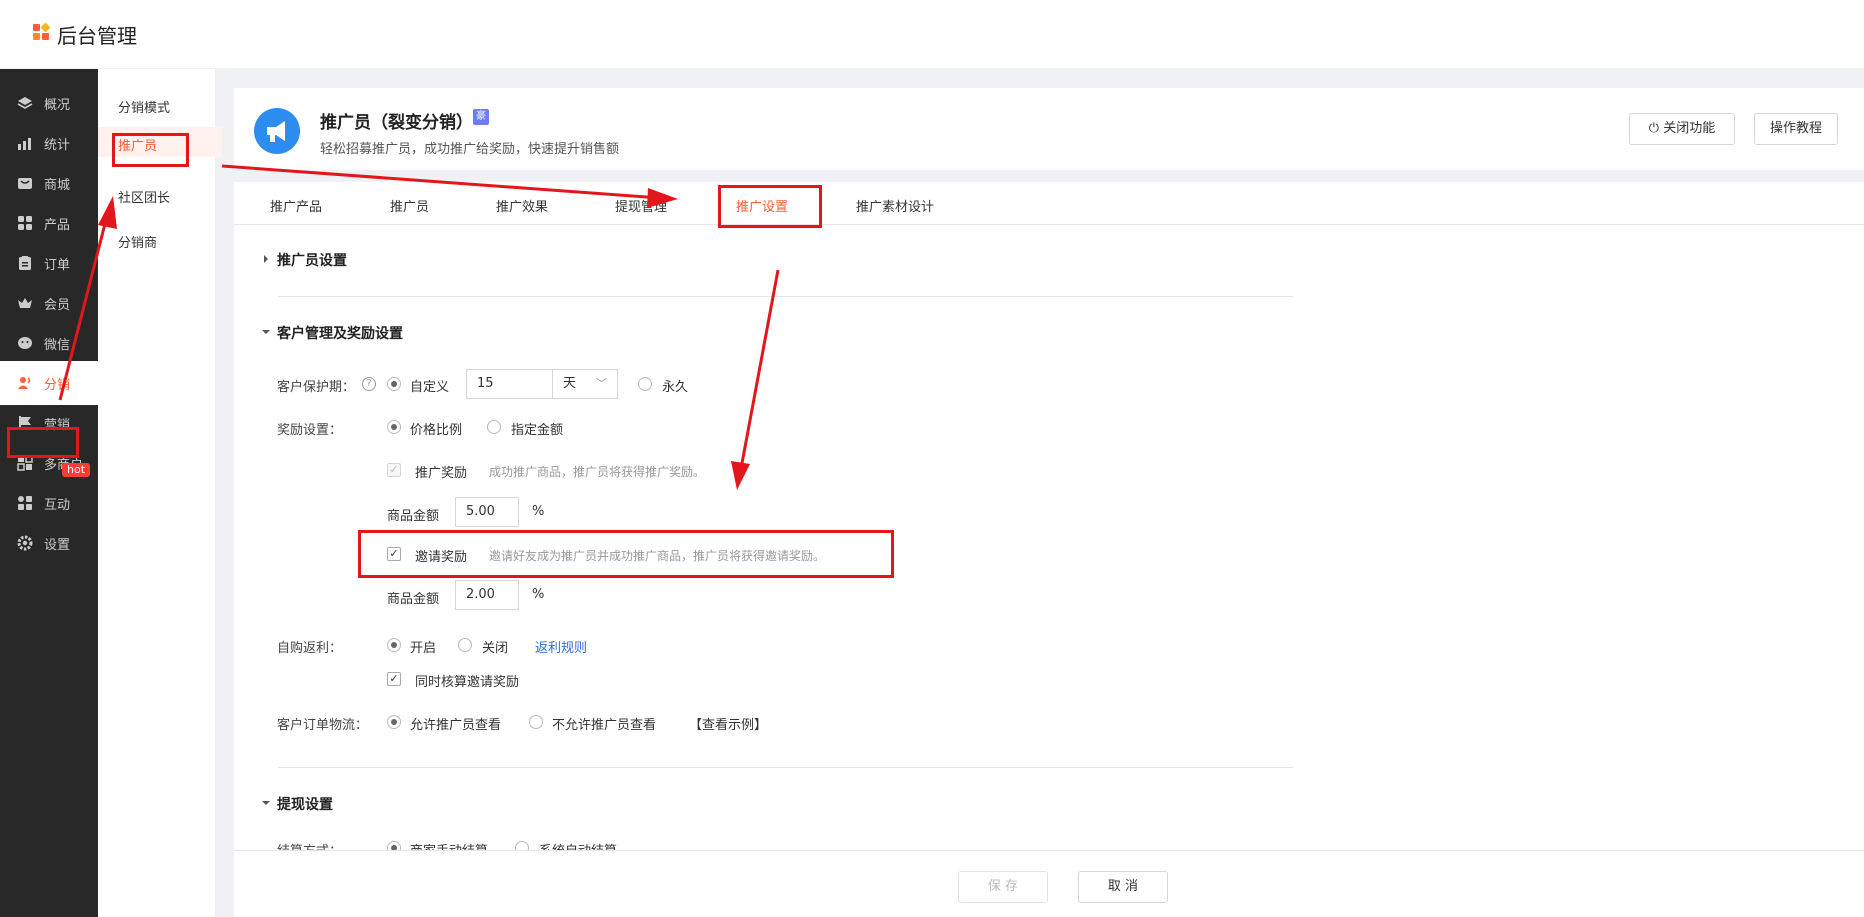  Describe the element at coordinates (144, 106) in the screenshot. I see `subnav-item-mode: 分销模式` at that location.